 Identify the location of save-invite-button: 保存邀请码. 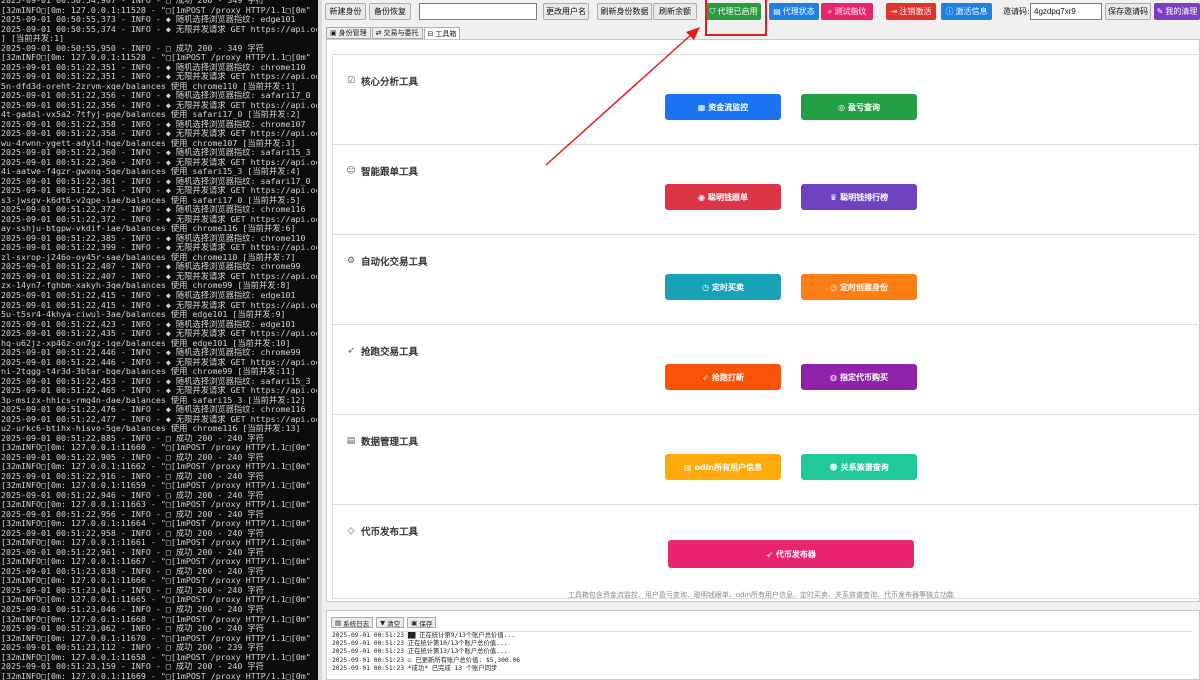
(1128, 11).